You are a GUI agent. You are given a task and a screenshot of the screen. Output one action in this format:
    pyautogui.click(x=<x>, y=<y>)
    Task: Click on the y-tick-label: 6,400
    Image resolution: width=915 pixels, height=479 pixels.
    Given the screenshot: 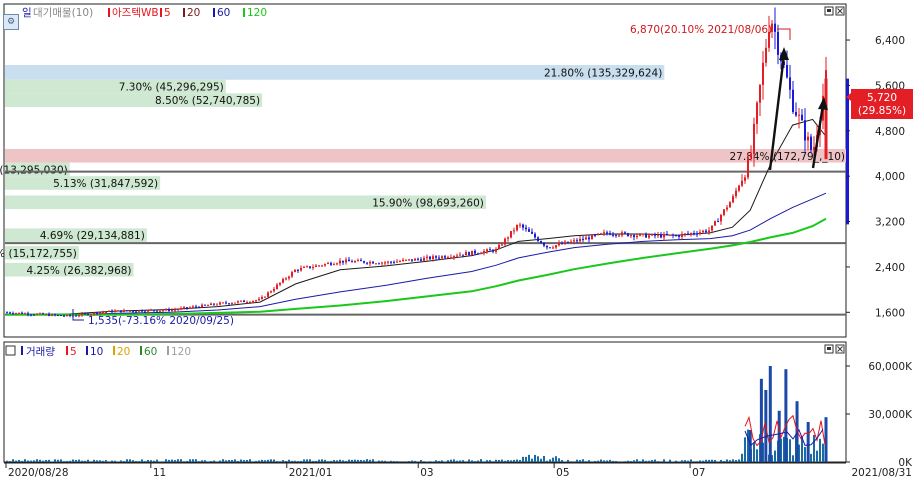 What is the action you would take?
    pyautogui.click(x=890, y=41)
    